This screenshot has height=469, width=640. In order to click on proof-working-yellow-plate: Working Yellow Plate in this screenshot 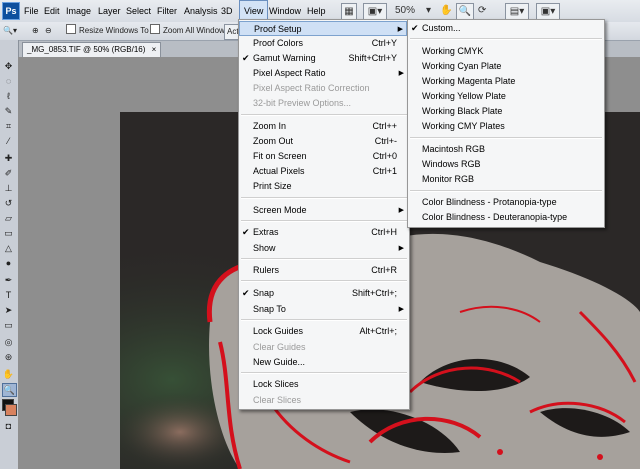, I will do `click(505, 96)`.